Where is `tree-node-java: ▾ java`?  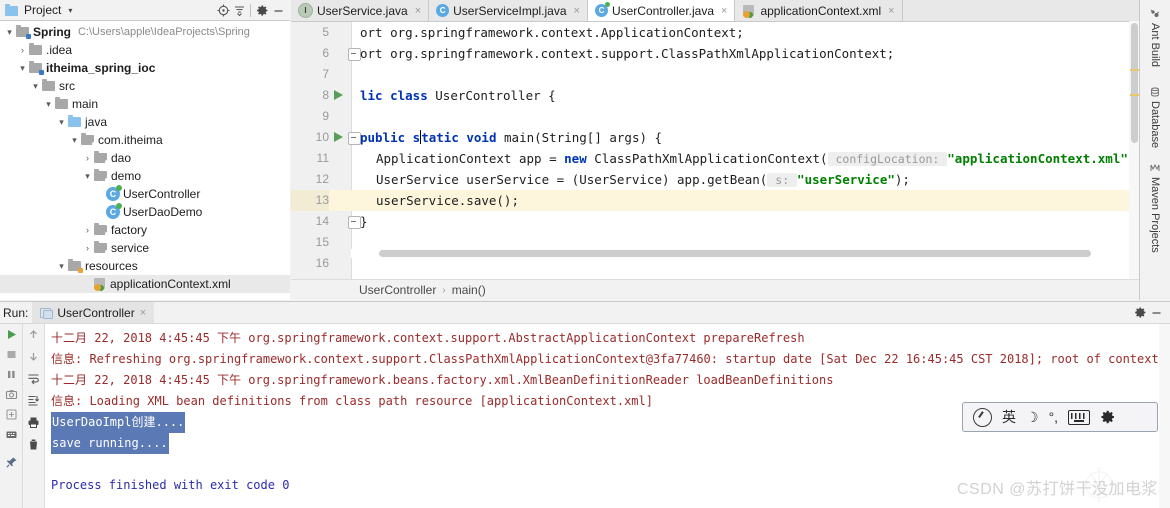
tree-node-java: ▾ java is located at coordinates (145, 122).